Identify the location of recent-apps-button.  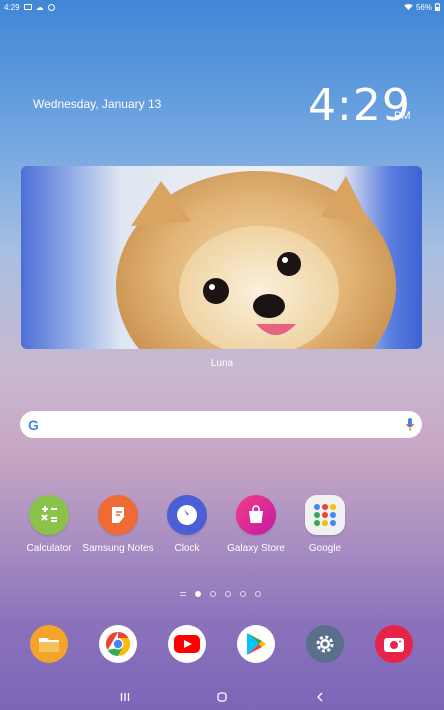
(125, 697).